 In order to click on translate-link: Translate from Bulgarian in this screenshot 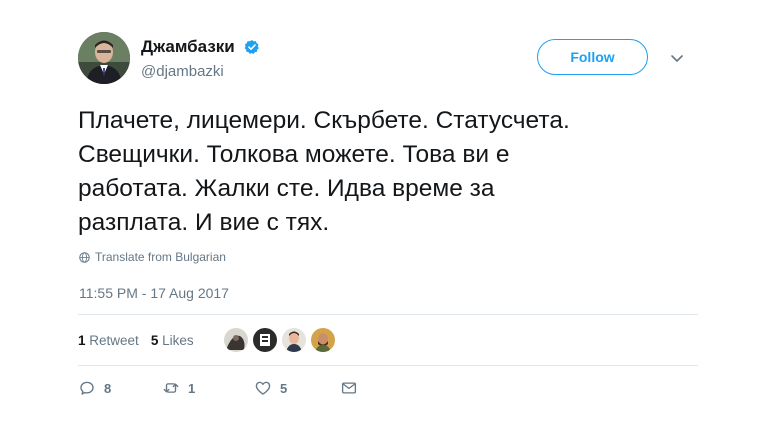, I will do `click(152, 257)`.